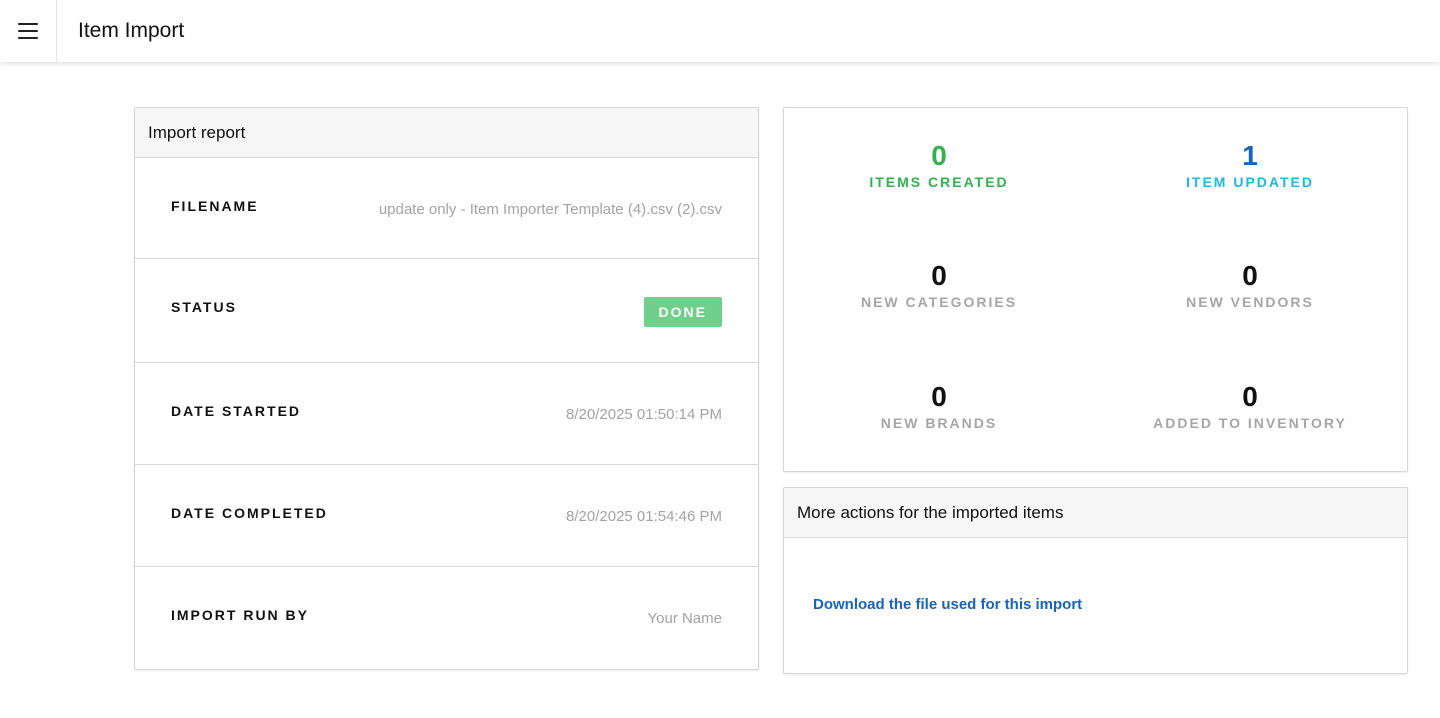 This screenshot has height=718, width=1440. Describe the element at coordinates (249, 513) in the screenshot. I see `date-completed-label: DATE COMPLETED` at that location.